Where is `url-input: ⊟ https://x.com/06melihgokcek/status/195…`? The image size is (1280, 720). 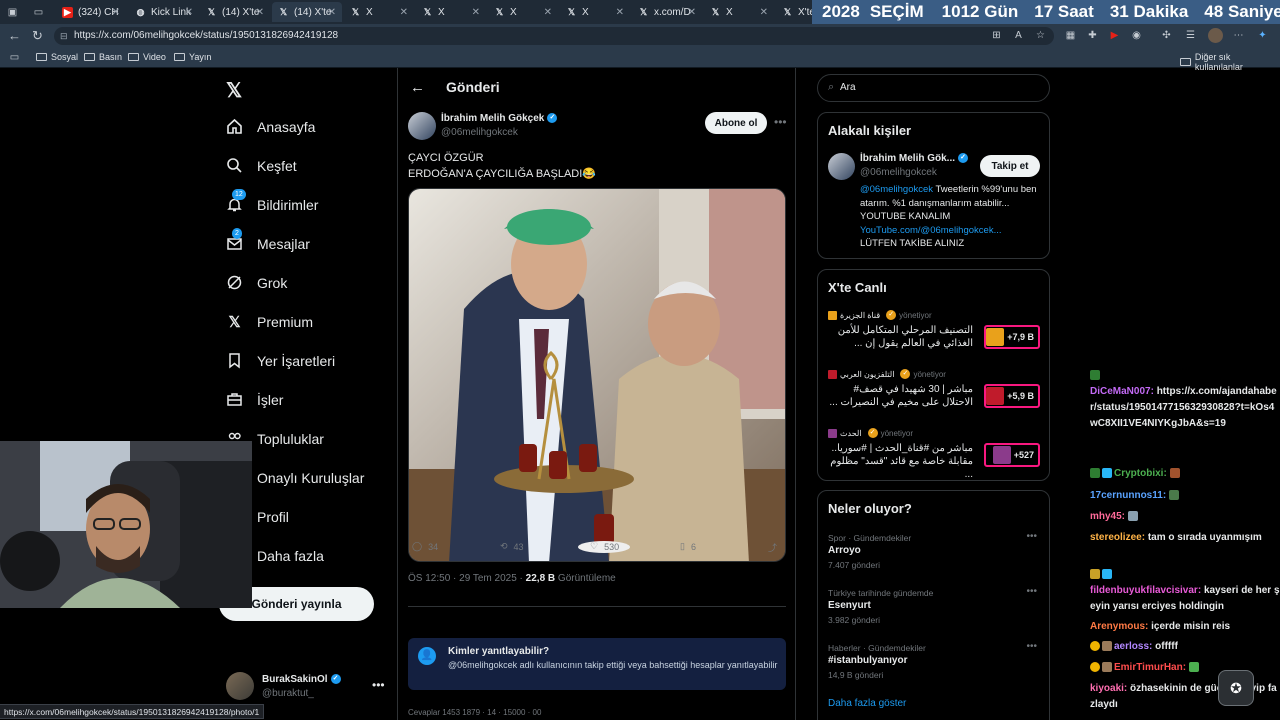
url-input: ⊟ https://x.com/06melihgokcek/status/195… is located at coordinates (554, 36).